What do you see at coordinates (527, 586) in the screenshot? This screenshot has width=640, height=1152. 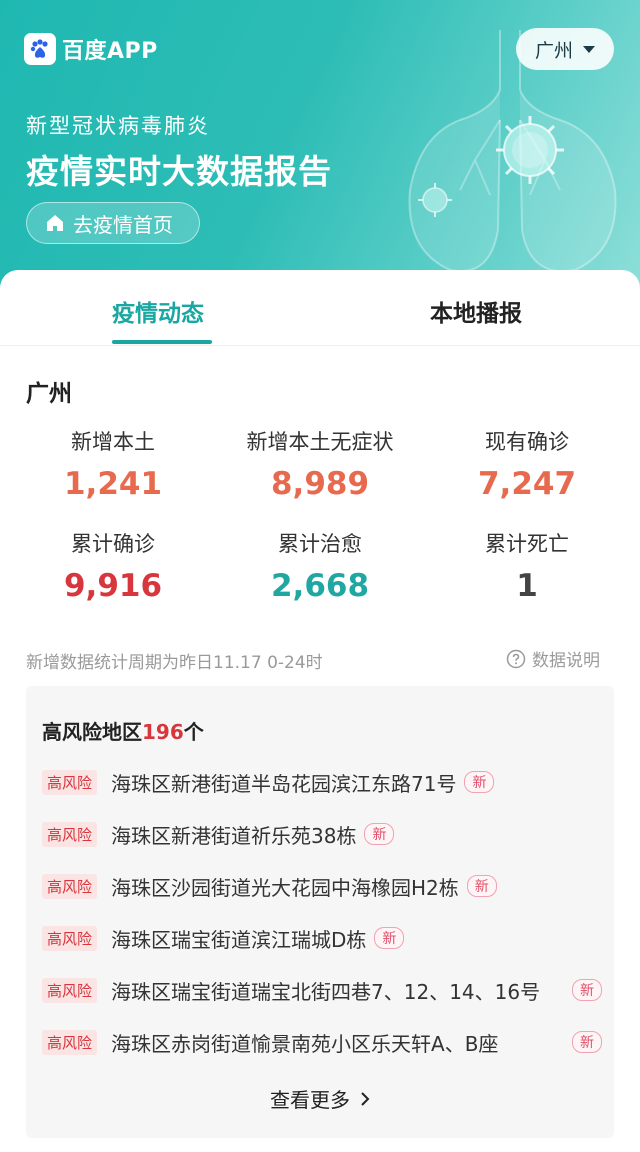 I see `stat-value: 1` at bounding box center [527, 586].